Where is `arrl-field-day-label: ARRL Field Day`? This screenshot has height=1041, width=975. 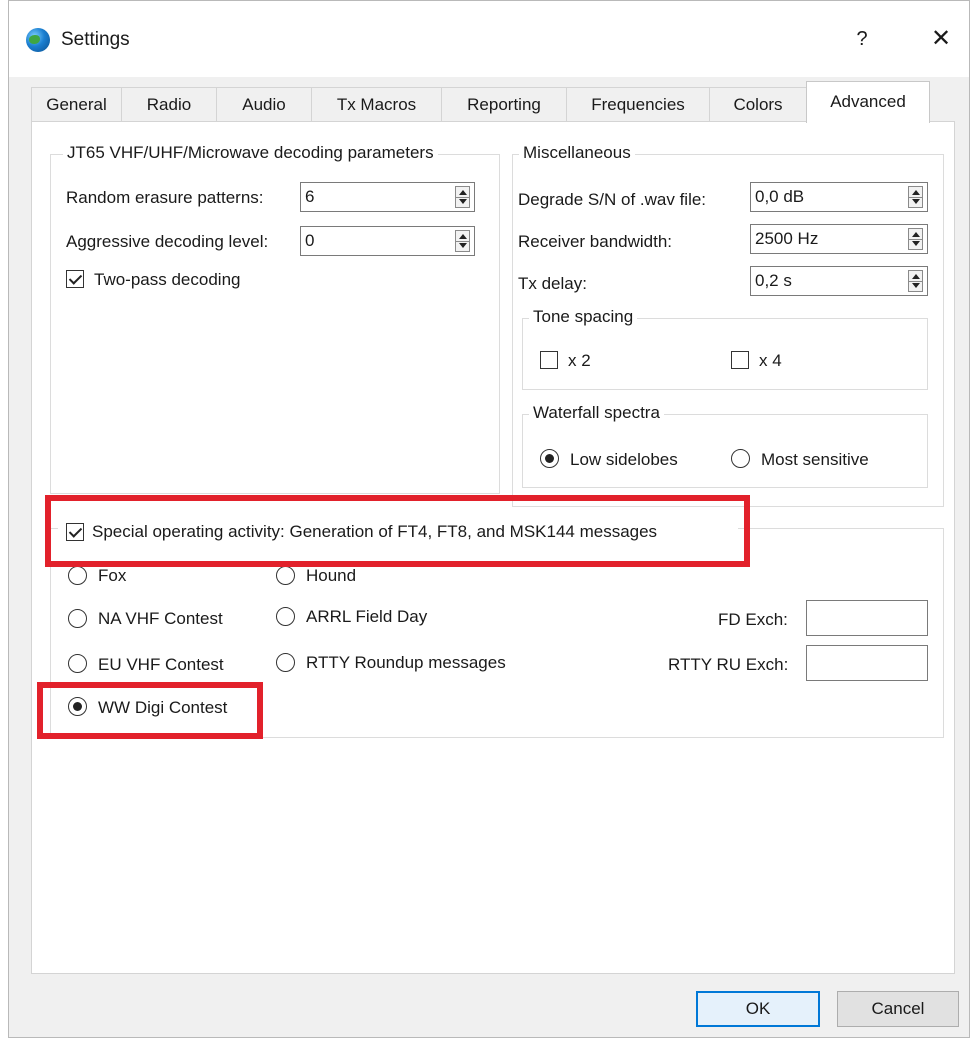
arrl-field-day-label: ARRL Field Day is located at coordinates (367, 616).